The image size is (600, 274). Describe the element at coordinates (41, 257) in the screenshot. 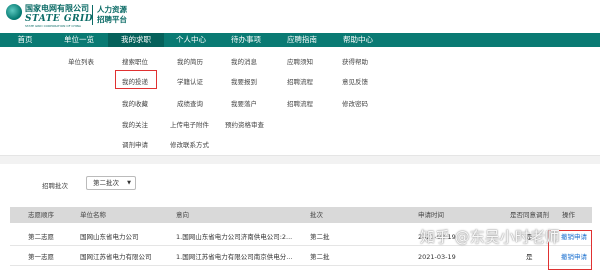

I see `cell-order: 第一志愿` at that location.